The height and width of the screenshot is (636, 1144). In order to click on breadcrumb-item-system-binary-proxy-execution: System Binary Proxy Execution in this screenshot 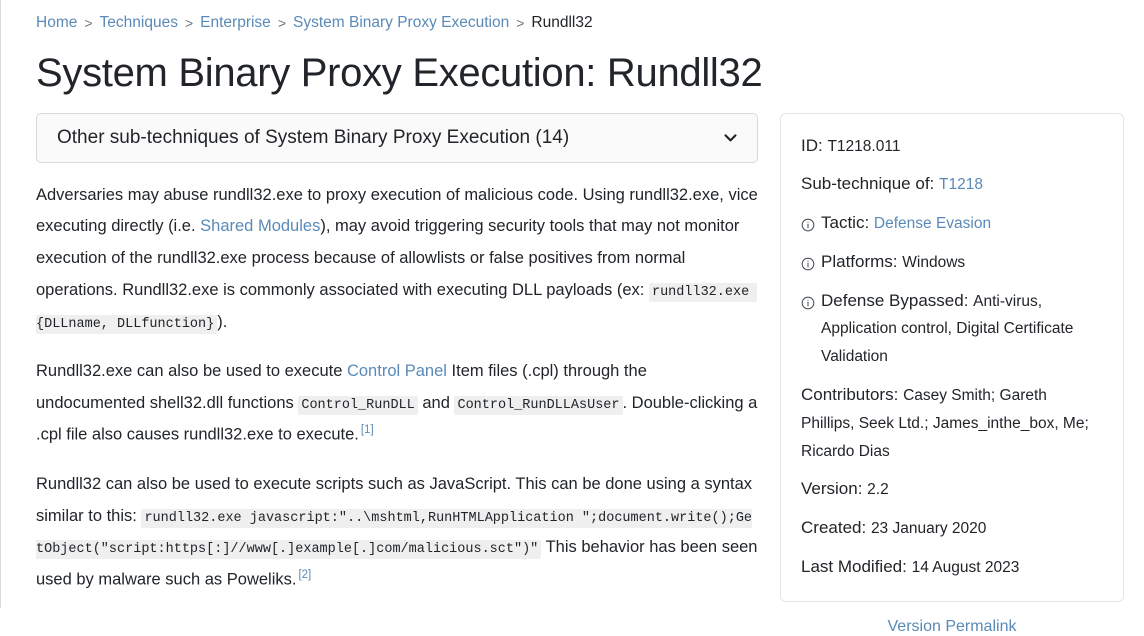, I will do `click(401, 23)`.